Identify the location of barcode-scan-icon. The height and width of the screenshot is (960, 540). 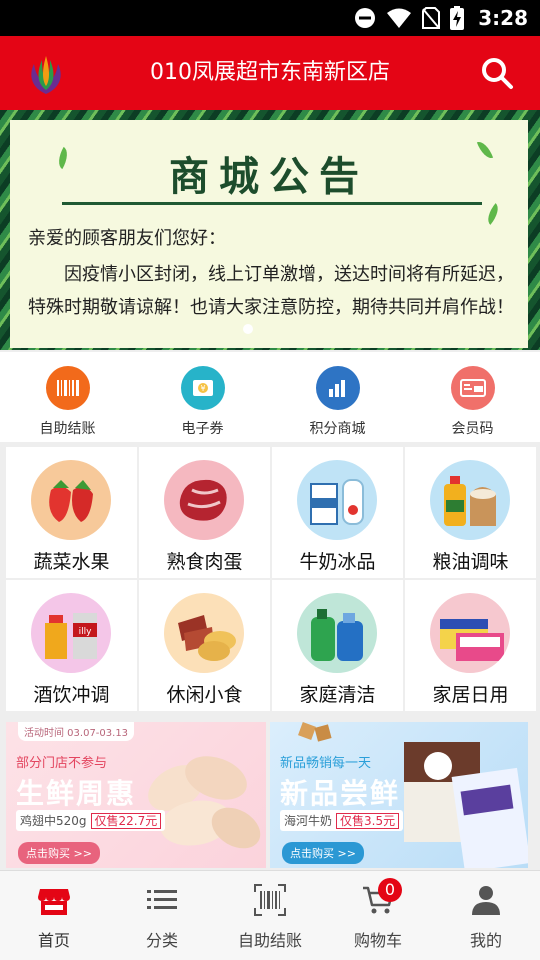
(270, 900).